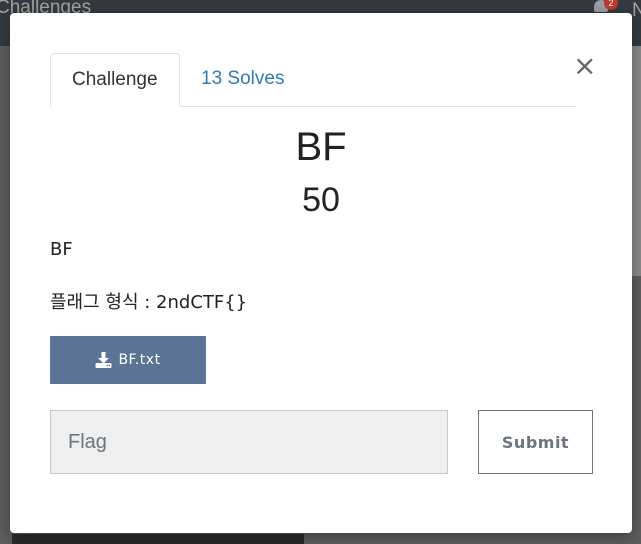 Image resolution: width=641 pixels, height=544 pixels. I want to click on background-scrollbar, so click(636, 161).